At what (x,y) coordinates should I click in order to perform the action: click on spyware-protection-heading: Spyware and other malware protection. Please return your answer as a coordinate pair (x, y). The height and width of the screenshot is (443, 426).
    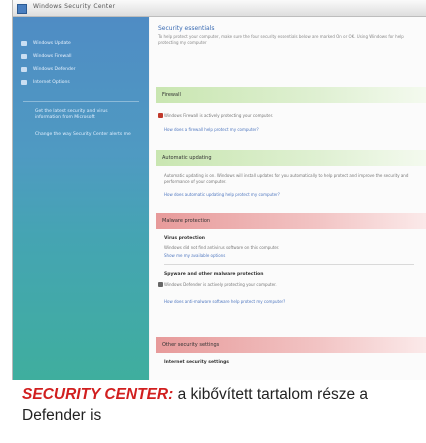
    Looking at the image, I should click on (214, 274).